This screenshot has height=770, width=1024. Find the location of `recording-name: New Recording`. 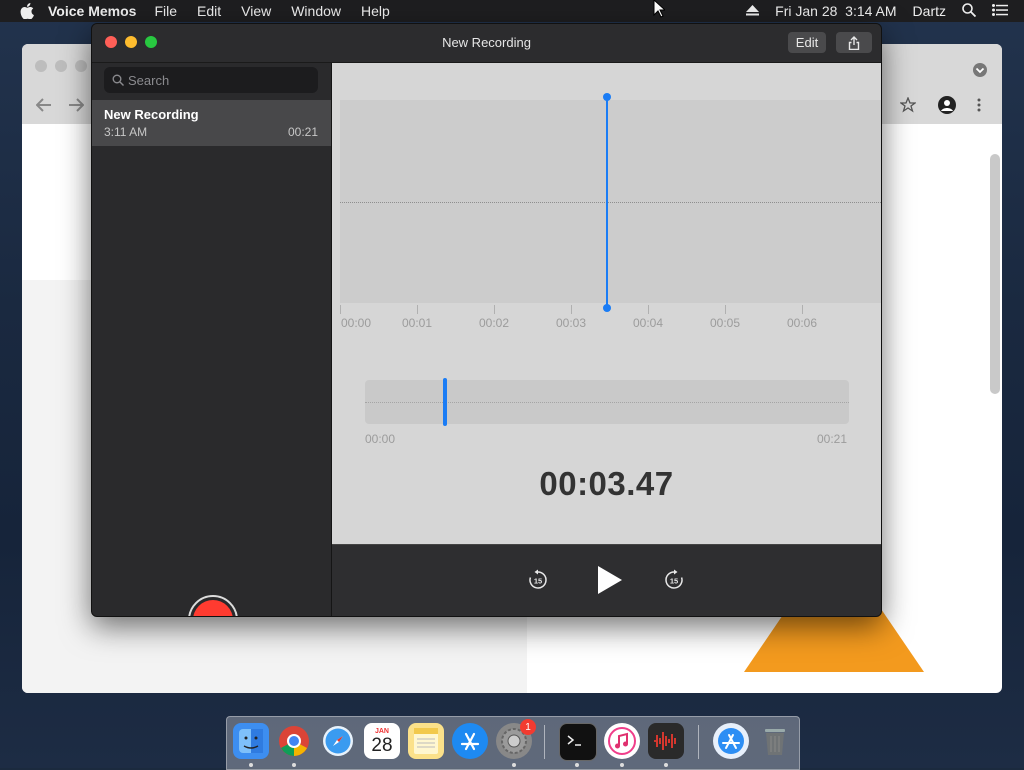

recording-name: New Recording is located at coordinates (151, 114).